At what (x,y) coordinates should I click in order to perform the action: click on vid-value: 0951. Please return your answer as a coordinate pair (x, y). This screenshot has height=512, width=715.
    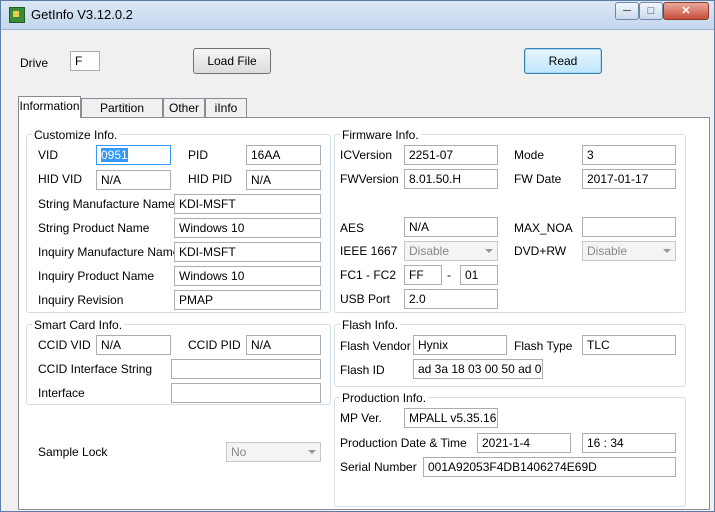
    Looking at the image, I should click on (114, 155).